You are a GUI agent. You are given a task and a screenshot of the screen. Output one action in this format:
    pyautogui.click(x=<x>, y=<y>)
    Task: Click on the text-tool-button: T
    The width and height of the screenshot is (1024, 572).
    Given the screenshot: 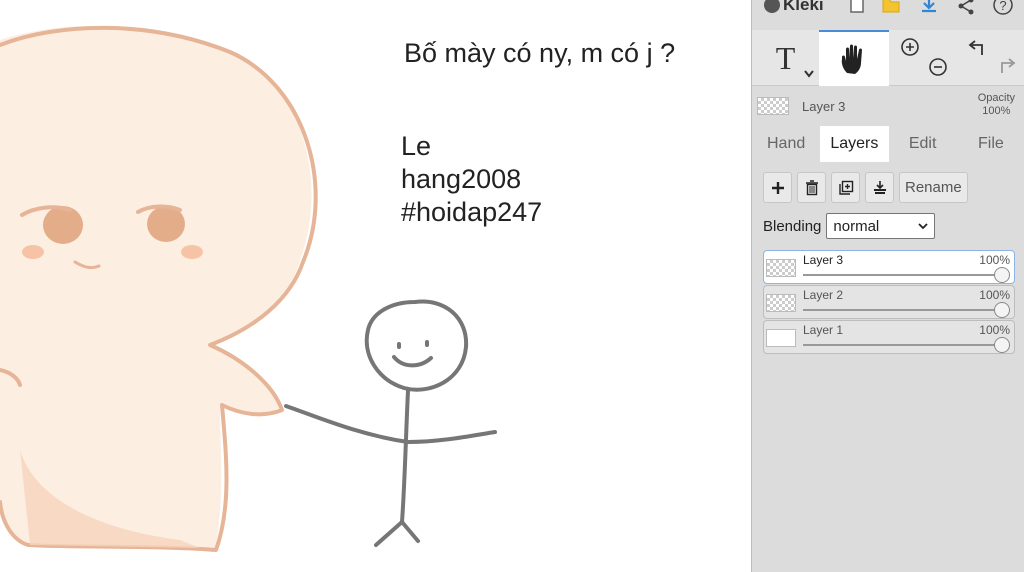 What is the action you would take?
    pyautogui.click(x=785, y=58)
    